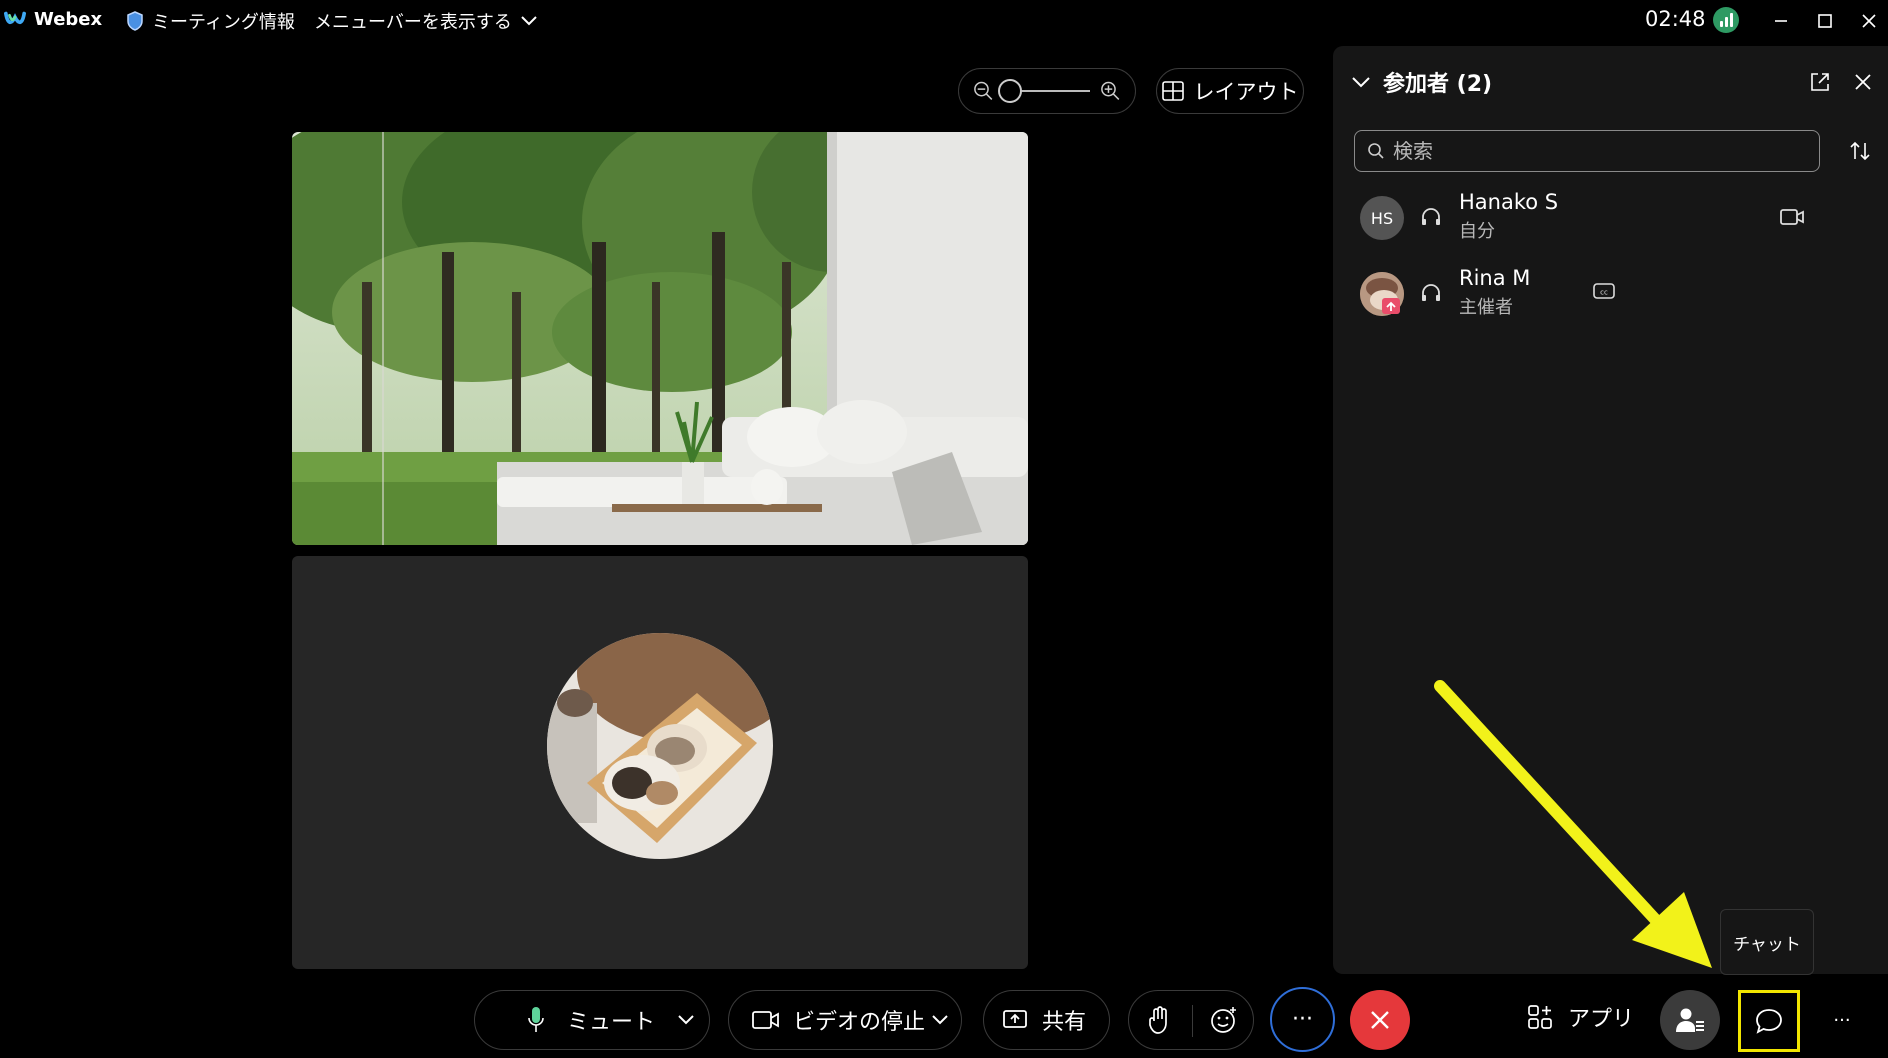 Image resolution: width=1888 pixels, height=1058 pixels. I want to click on participant-role: 自分, so click(1477, 231).